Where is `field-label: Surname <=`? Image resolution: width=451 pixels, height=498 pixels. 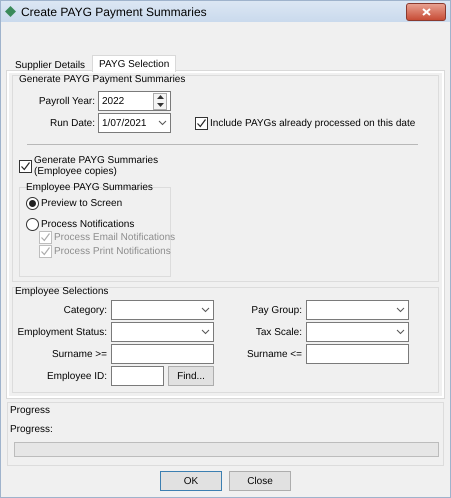
field-label: Surname <= is located at coordinates (274, 354).